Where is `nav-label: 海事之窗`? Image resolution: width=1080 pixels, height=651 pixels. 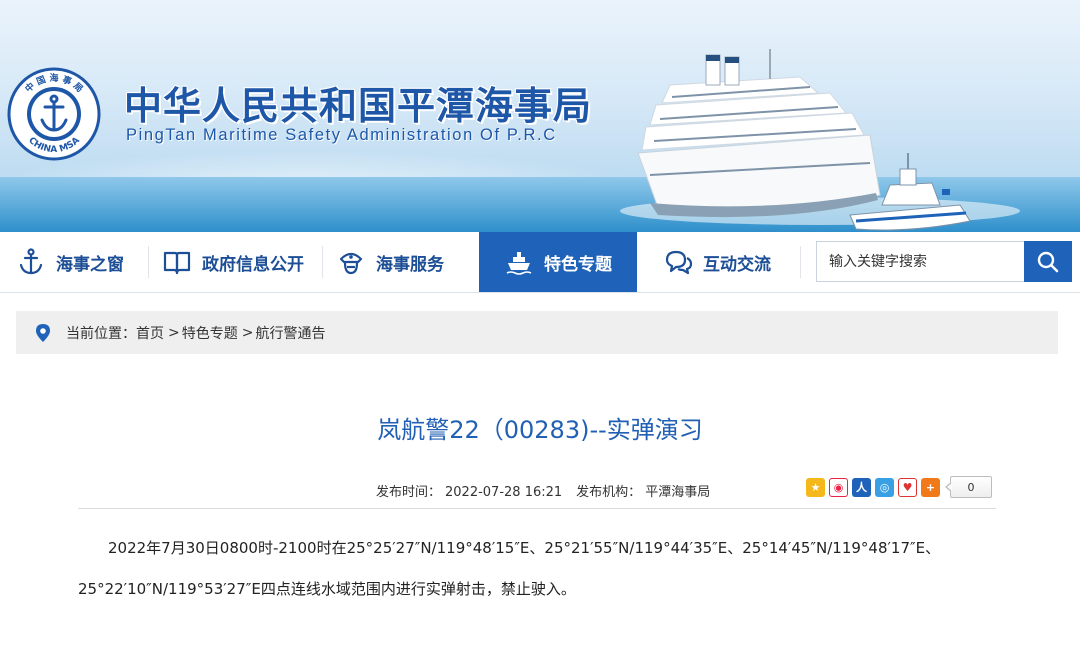
nav-label: 海事之窗 is located at coordinates (90, 264).